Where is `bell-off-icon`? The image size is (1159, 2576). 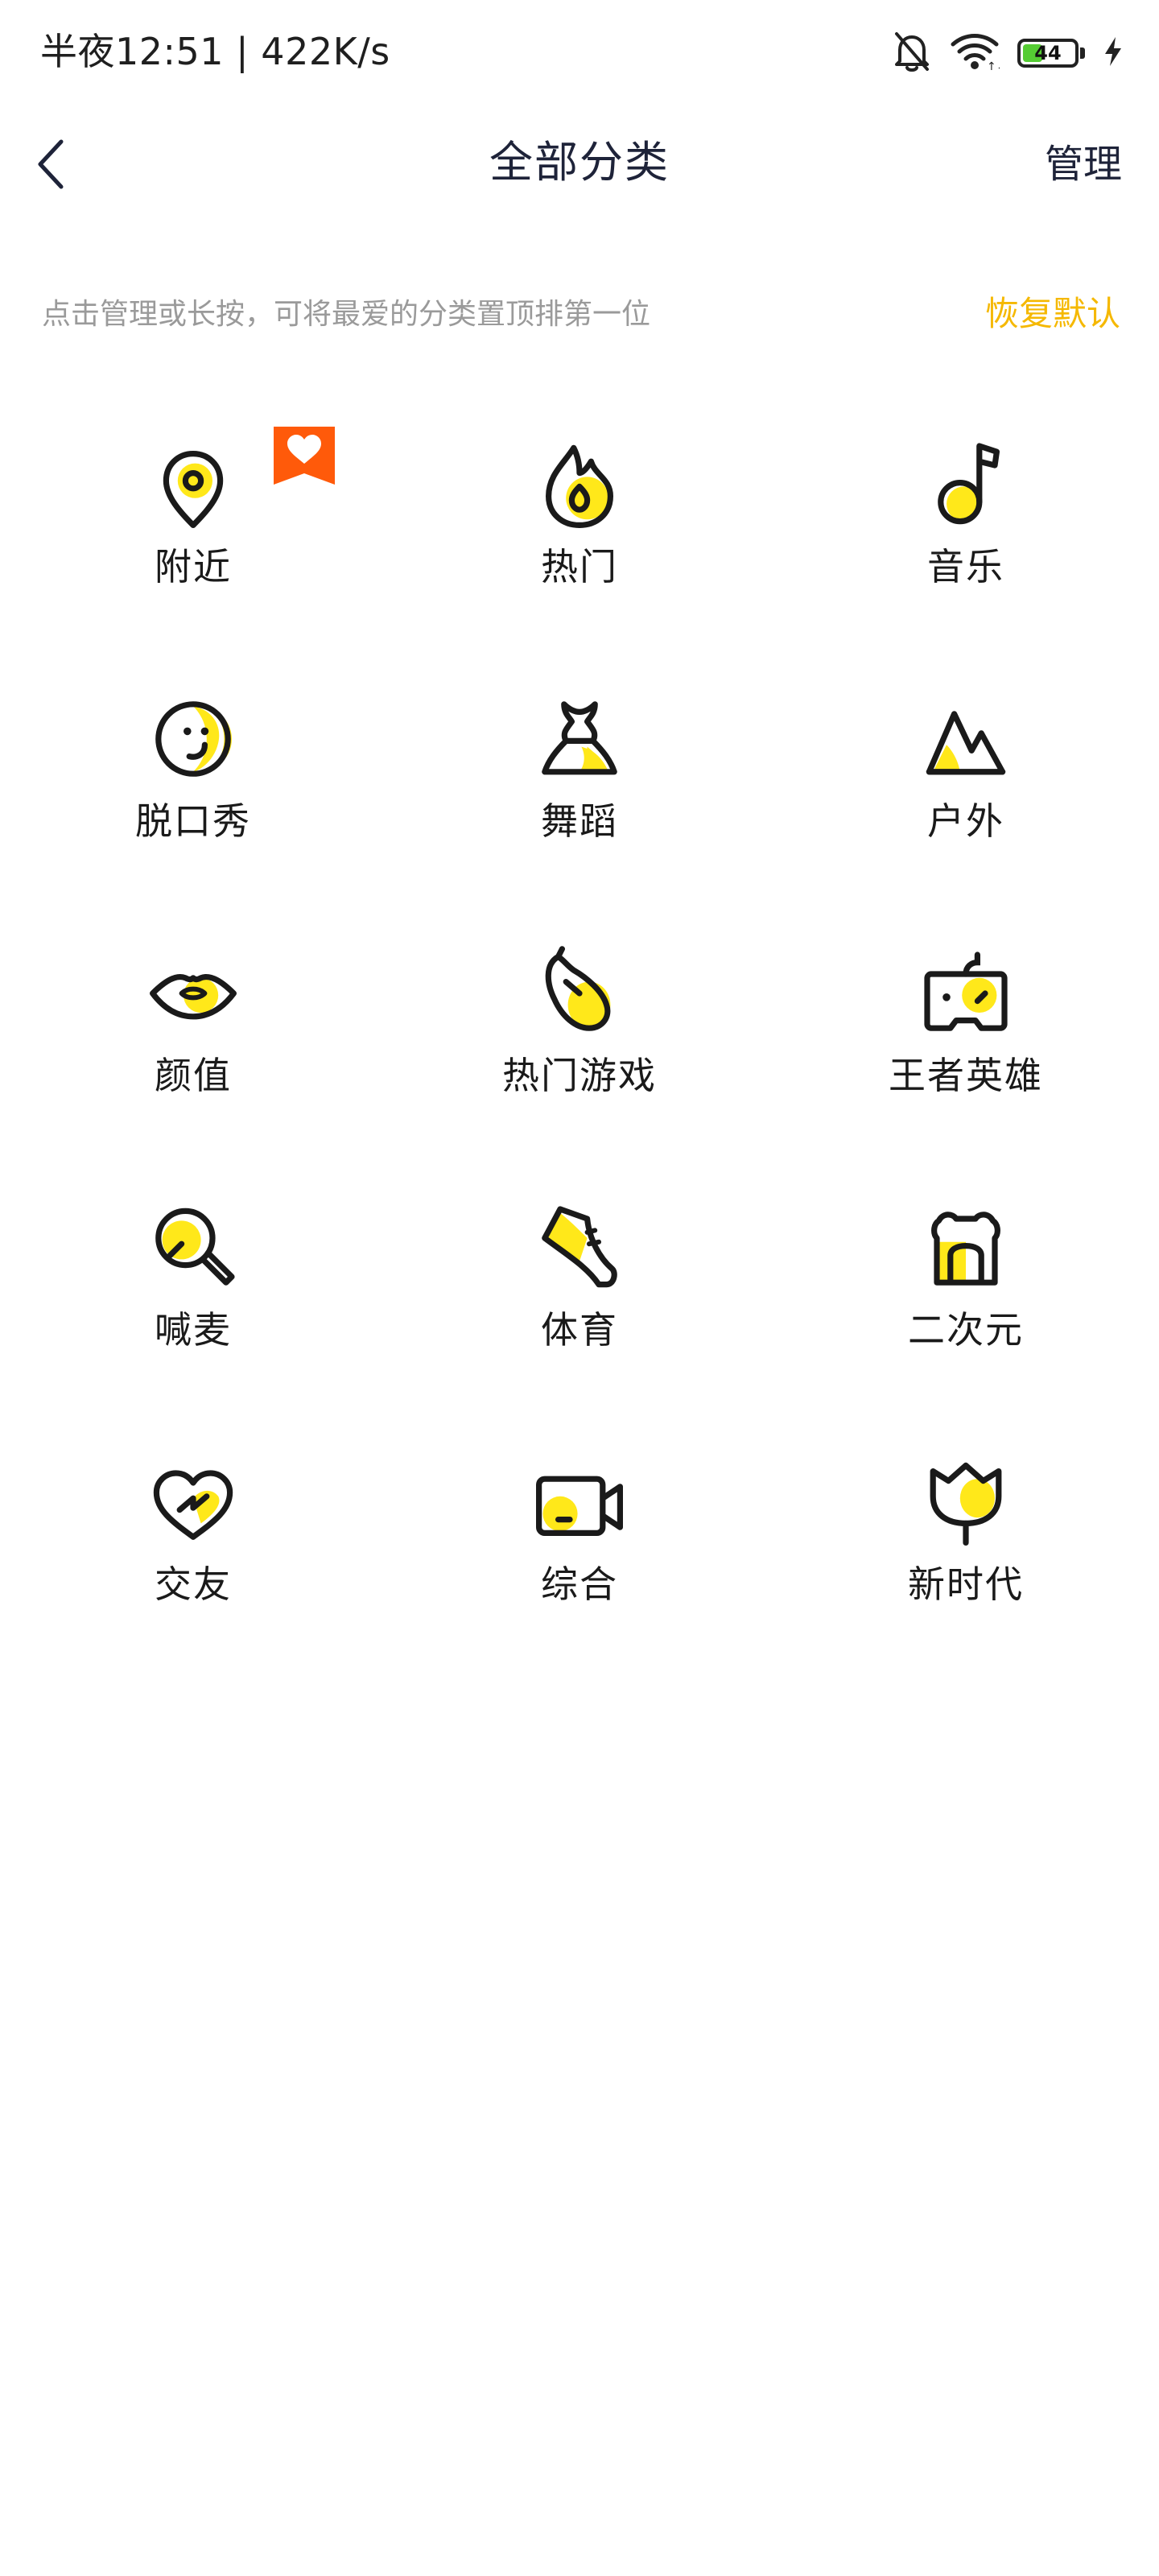 bell-off-icon is located at coordinates (912, 53).